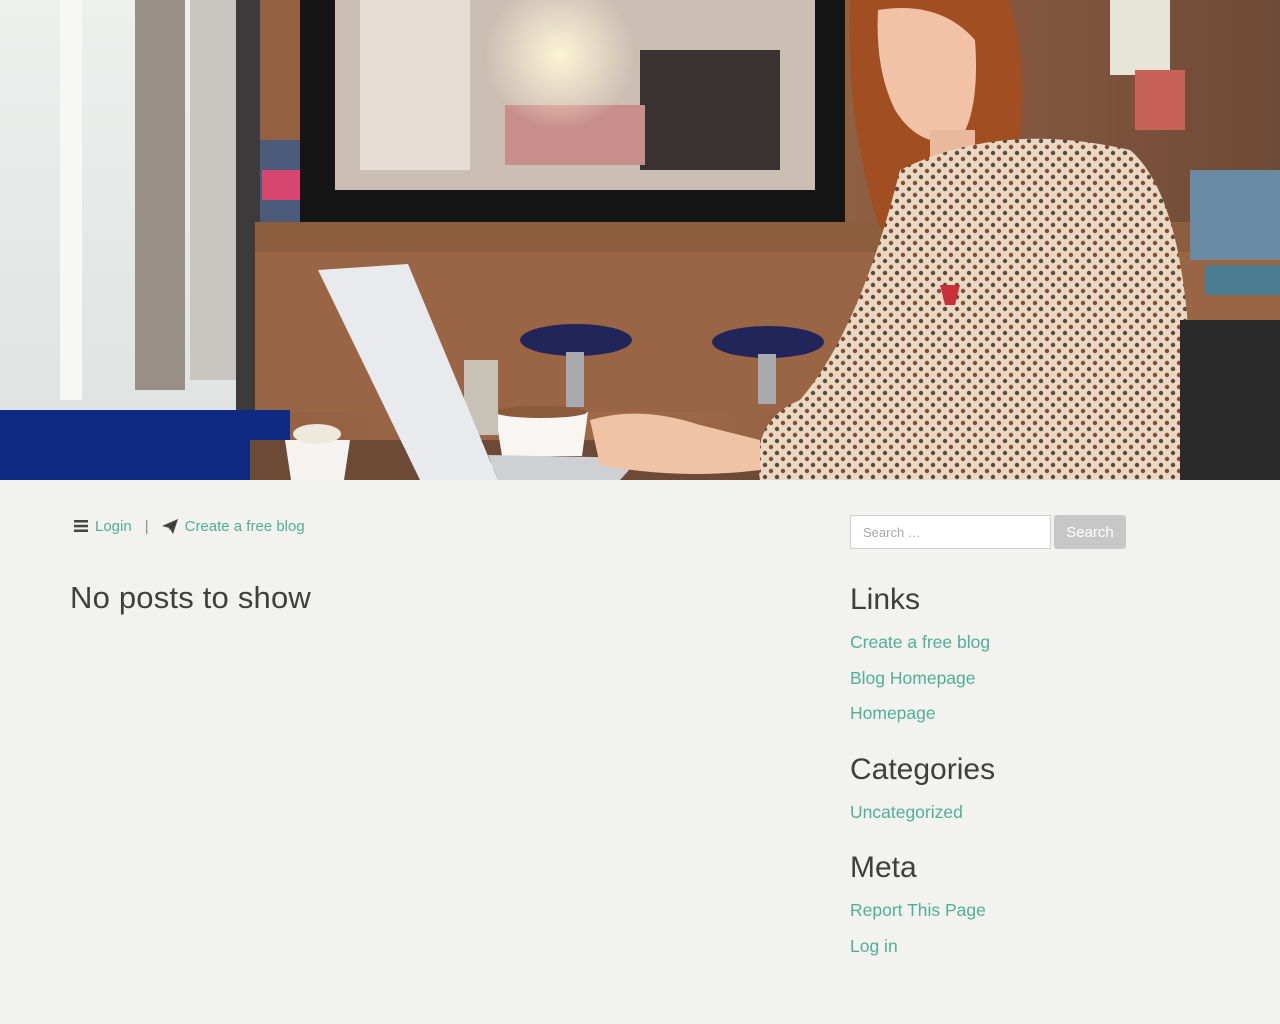 The height and width of the screenshot is (1024, 1280). I want to click on list-item: Blog Homepage, so click(1030, 684).